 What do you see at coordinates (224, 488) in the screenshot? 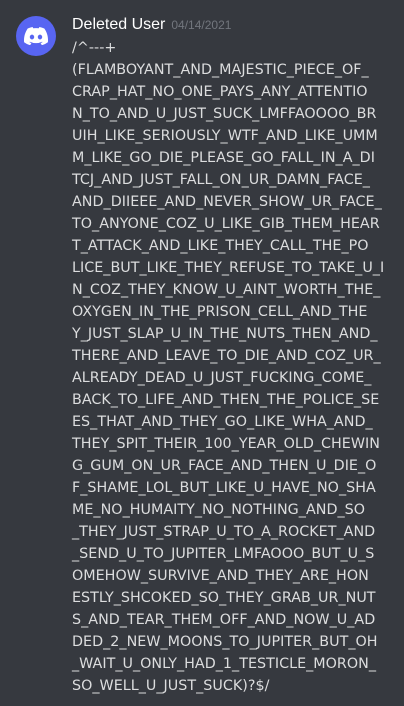
I see `message-line: F_SHAME_LOL_BUT_LIKE_U_HAVE_NO_SHA` at bounding box center [224, 488].